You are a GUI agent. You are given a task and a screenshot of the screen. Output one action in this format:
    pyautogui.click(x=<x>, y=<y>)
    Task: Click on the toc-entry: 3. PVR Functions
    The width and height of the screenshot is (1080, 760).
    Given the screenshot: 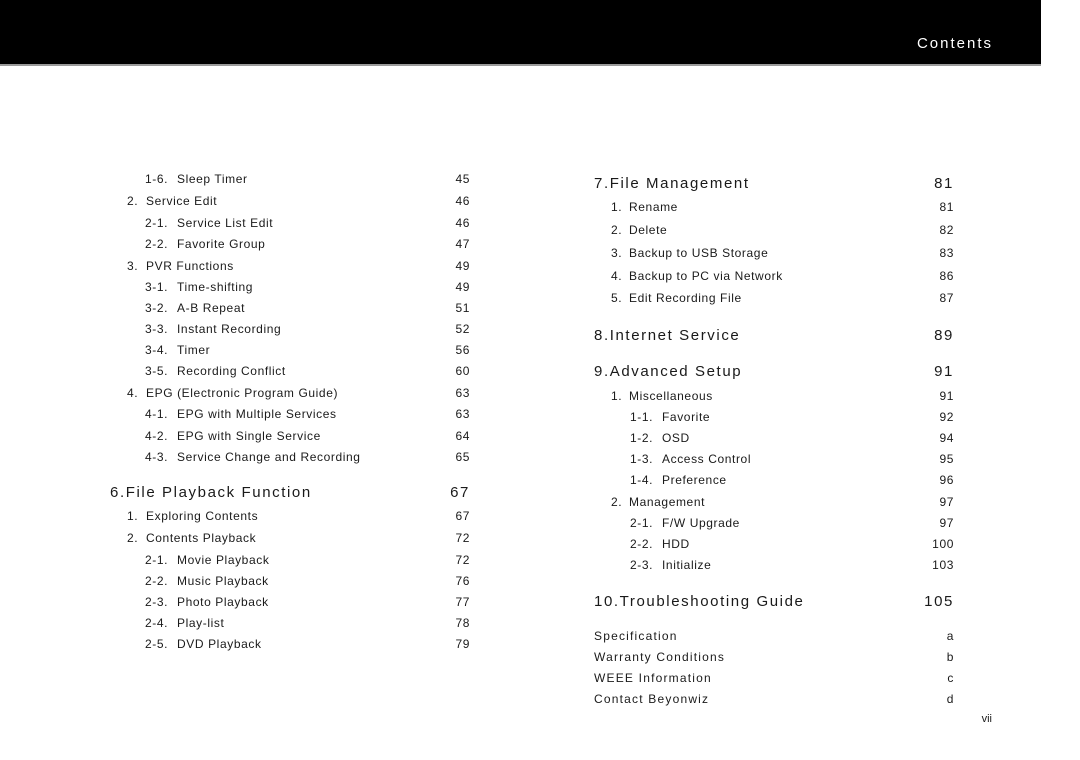 What is the action you would take?
    pyautogui.click(x=180, y=266)
    